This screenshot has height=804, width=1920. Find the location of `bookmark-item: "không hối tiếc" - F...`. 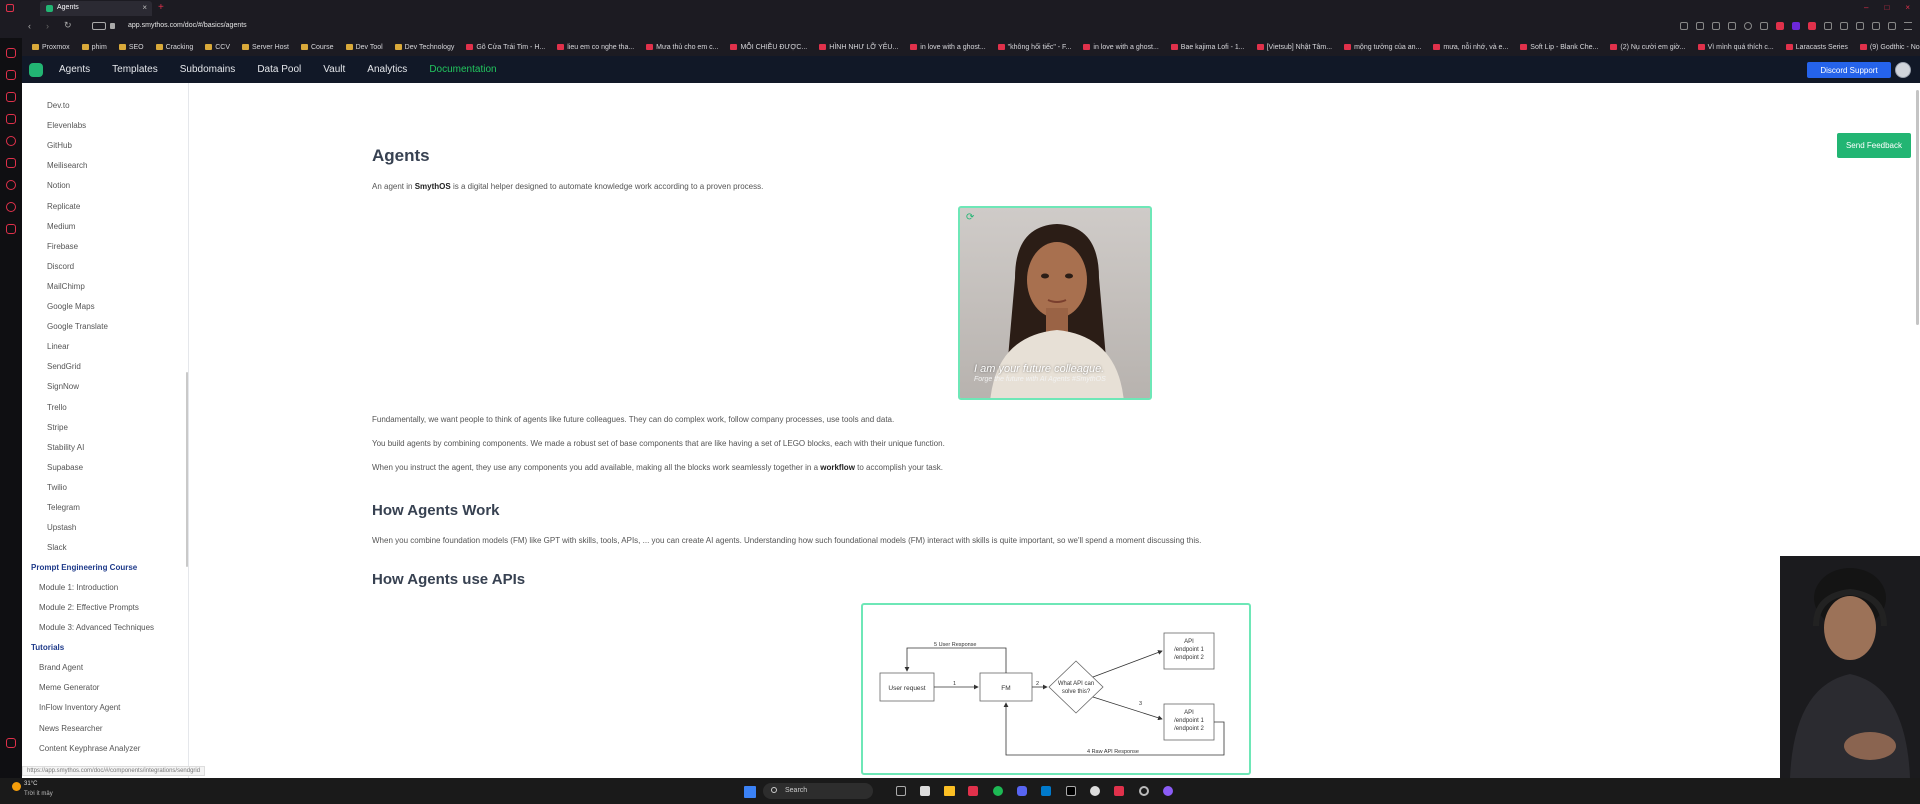

bookmark-item: "không hối tiếc" - F... is located at coordinates (1035, 47).